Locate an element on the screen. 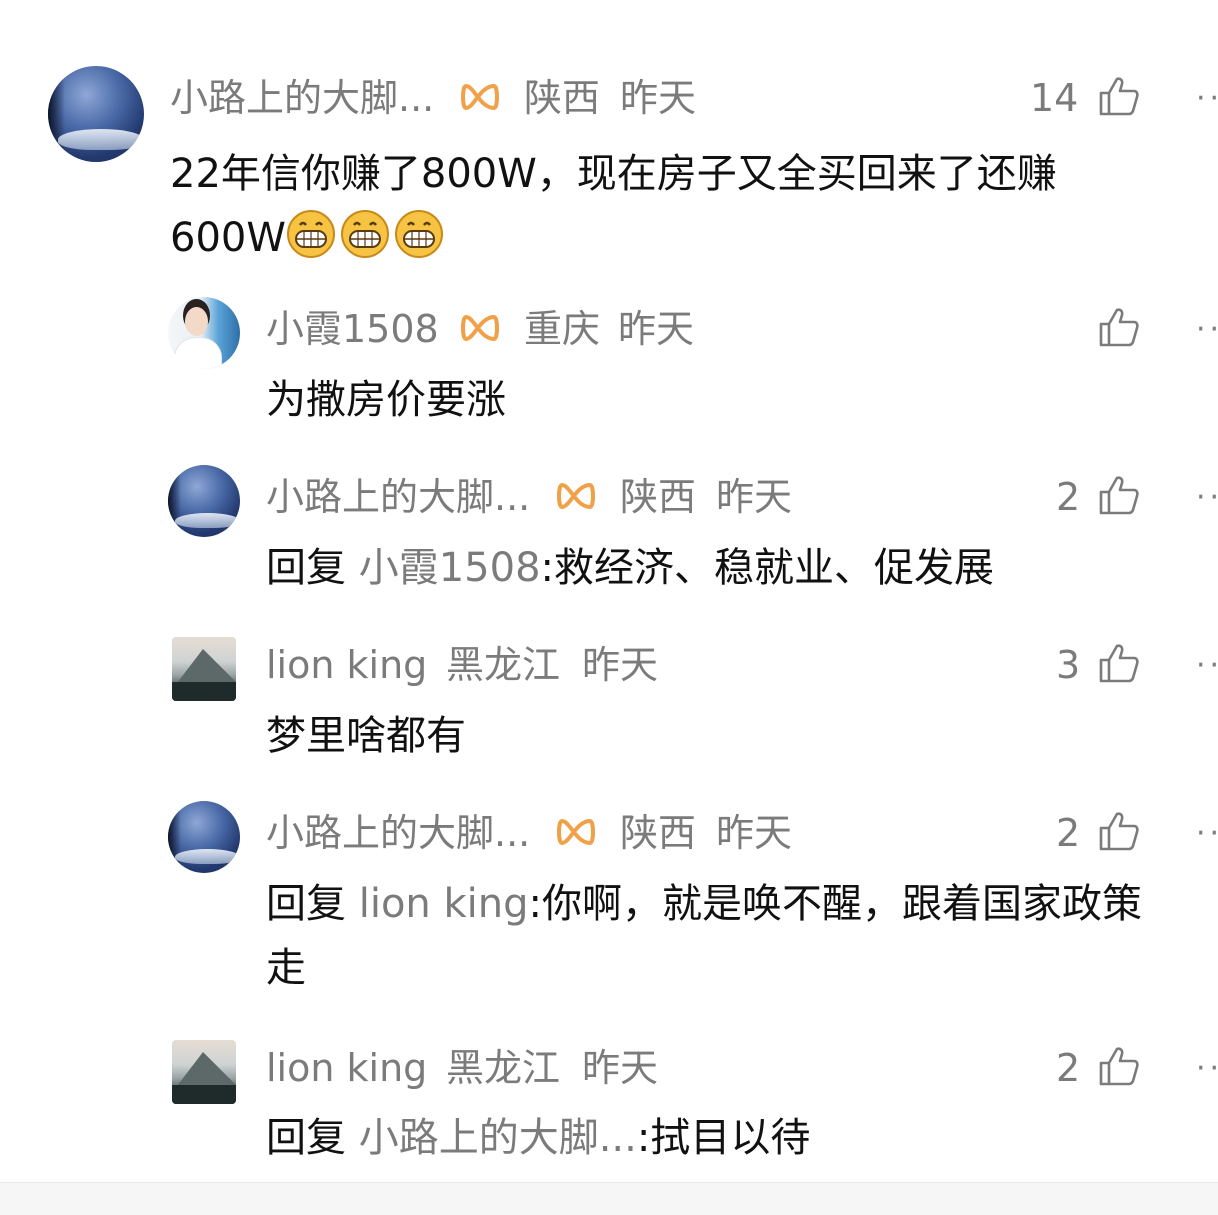  comment-text-line: 22年信你赚了800W，现在房子又全买回来了还赚 is located at coordinates (613, 174).